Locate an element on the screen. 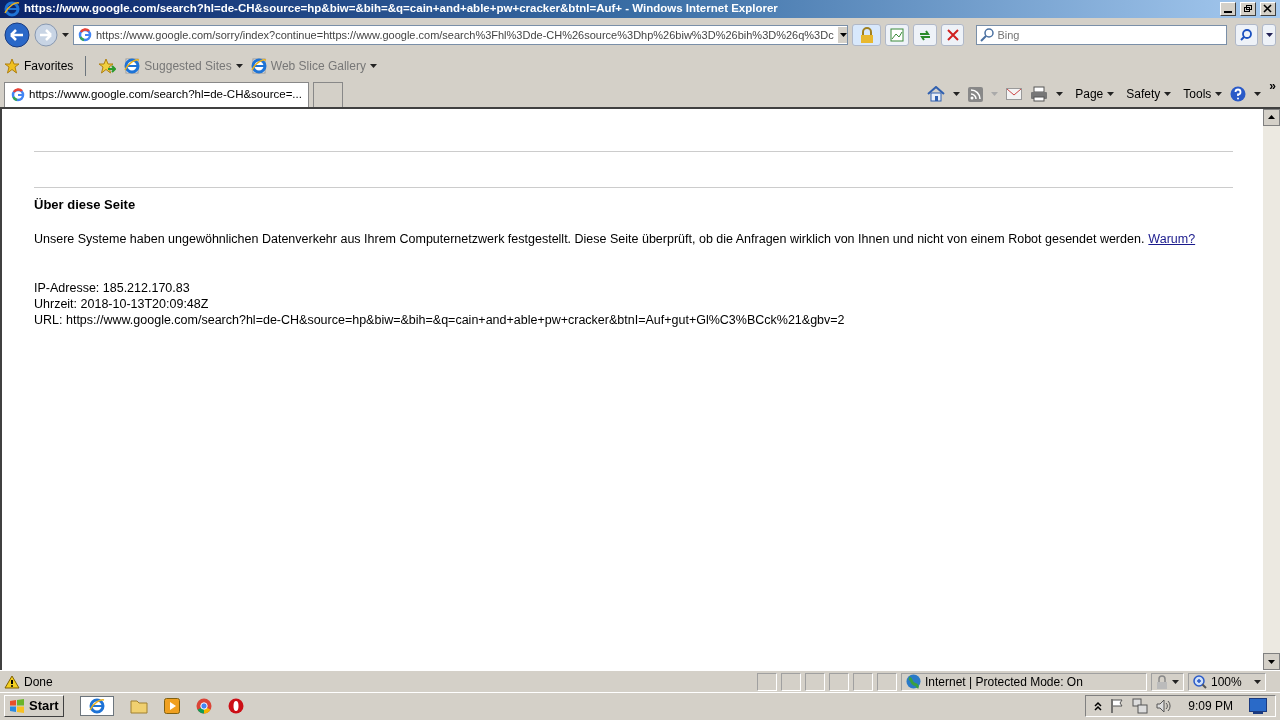 The width and height of the screenshot is (1280, 720). mail-icon is located at coordinates (1014, 94).